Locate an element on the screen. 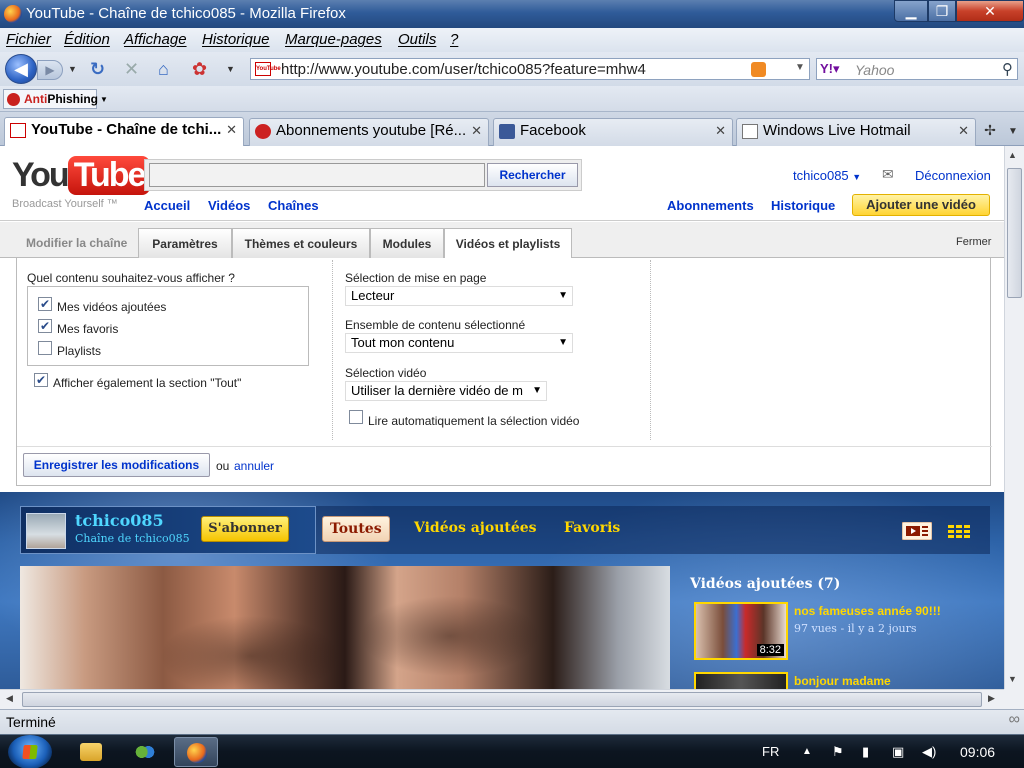 This screenshot has width=1024, height=768. content-question: Quel contenu souhaitez-vous afficher ? is located at coordinates (131, 278).